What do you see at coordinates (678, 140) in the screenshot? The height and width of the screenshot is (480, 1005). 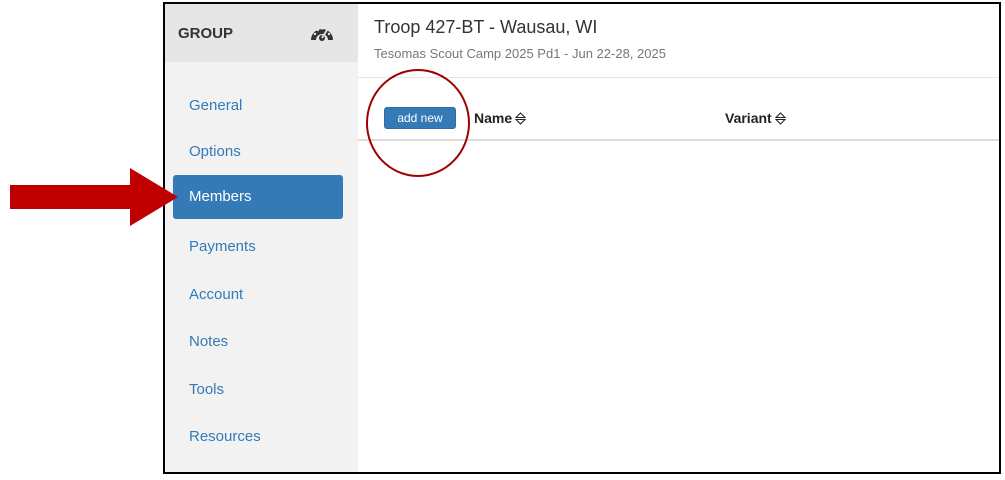 I see `table-header-divider` at bounding box center [678, 140].